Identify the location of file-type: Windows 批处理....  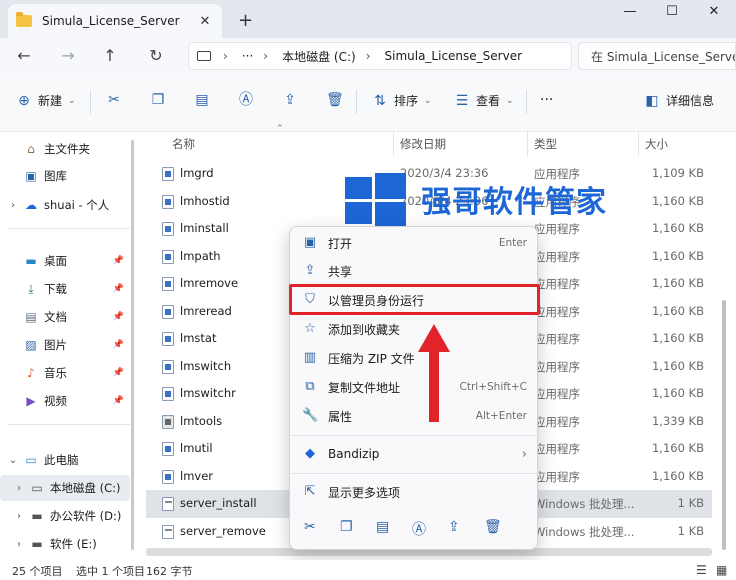
(584, 531).